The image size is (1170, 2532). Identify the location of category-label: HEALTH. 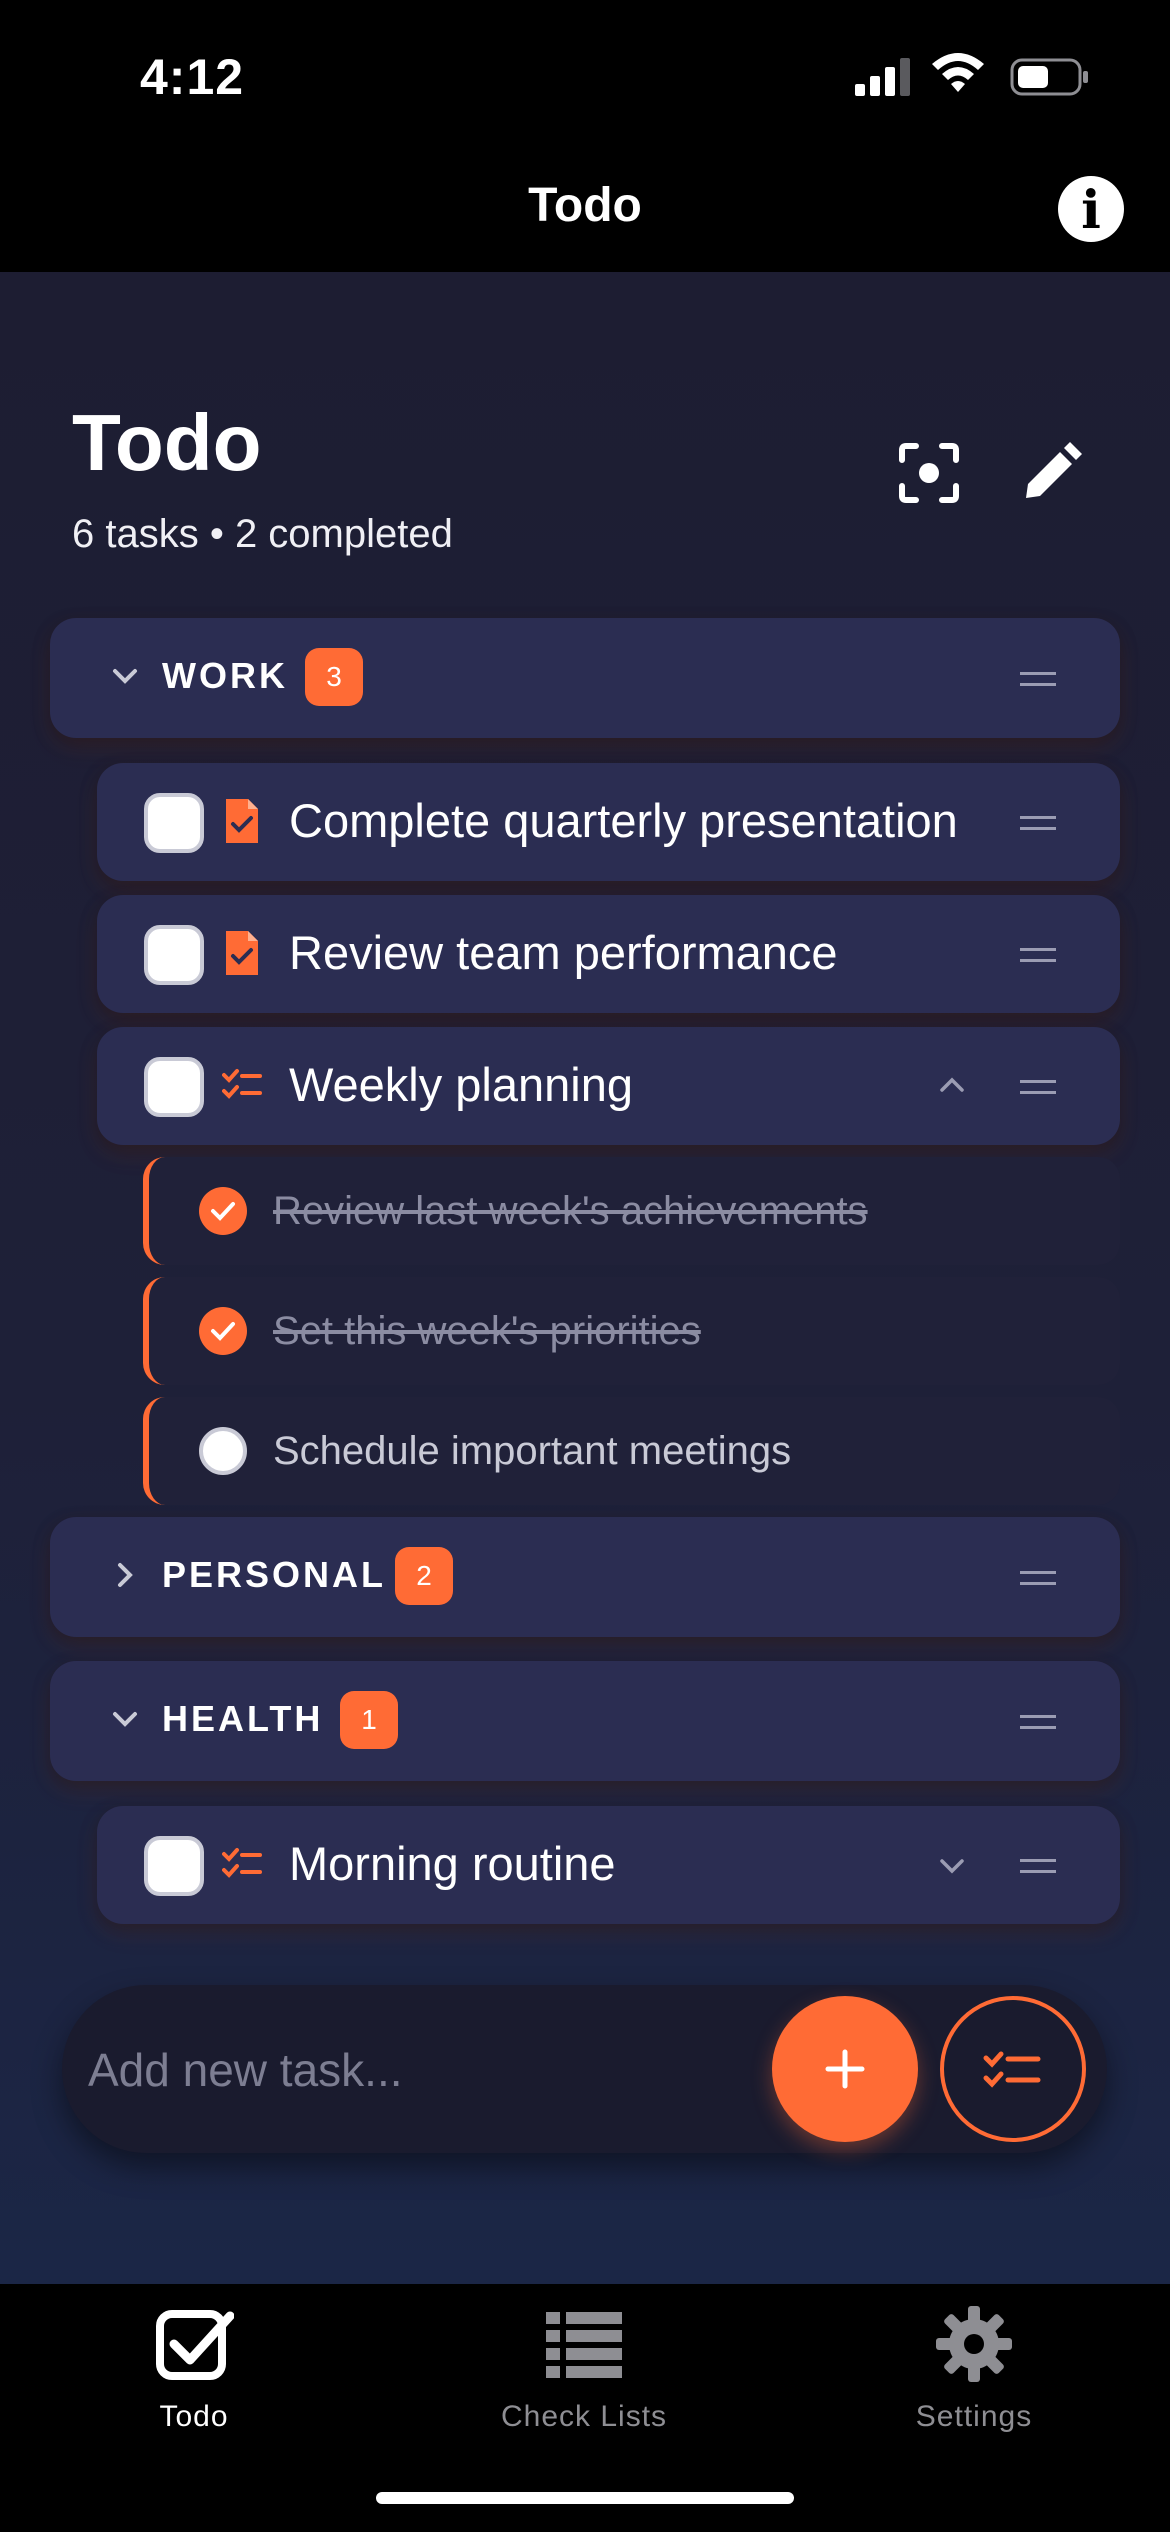
(243, 1718).